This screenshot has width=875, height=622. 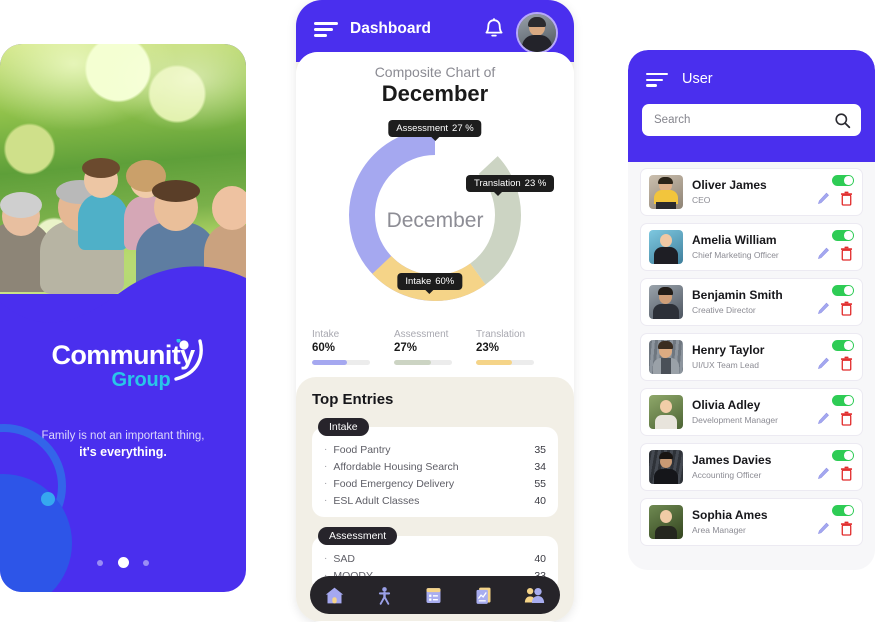 I want to click on user-role: Chief Marketing Officer, so click(x=735, y=254).